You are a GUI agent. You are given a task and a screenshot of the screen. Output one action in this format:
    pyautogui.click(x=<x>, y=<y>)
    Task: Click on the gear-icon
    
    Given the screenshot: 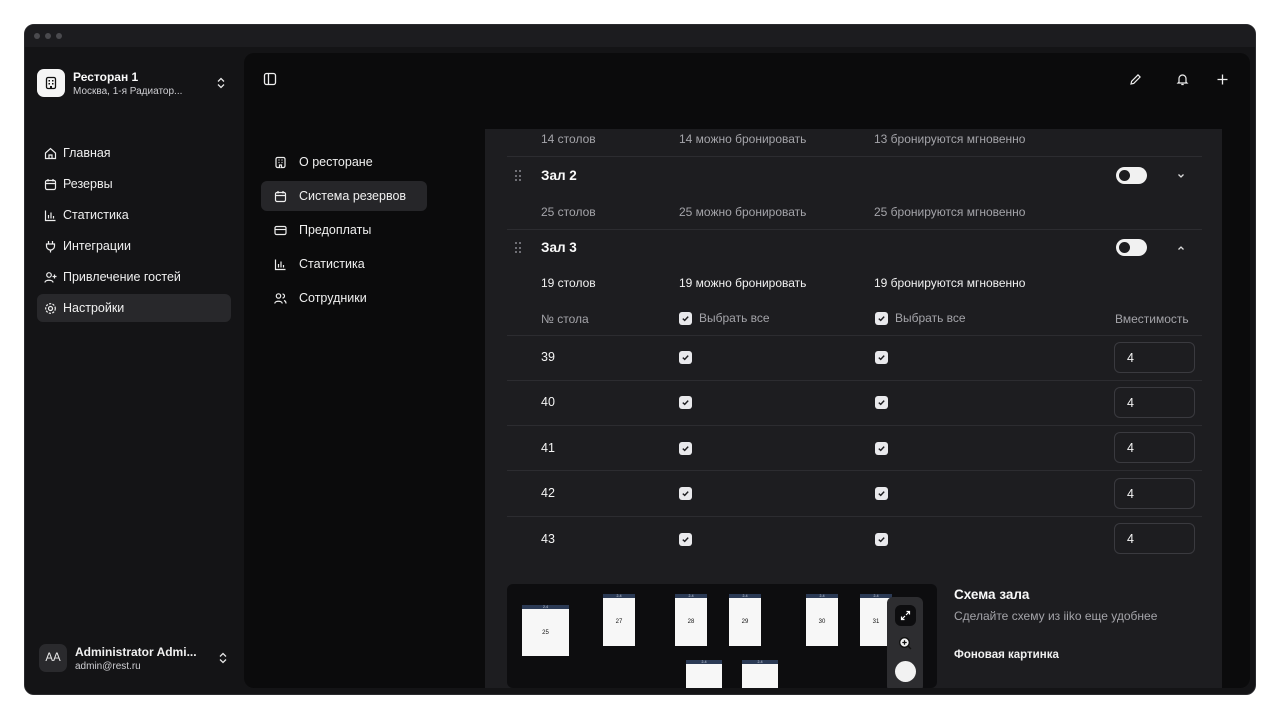 What is the action you would take?
    pyautogui.click(x=50, y=308)
    